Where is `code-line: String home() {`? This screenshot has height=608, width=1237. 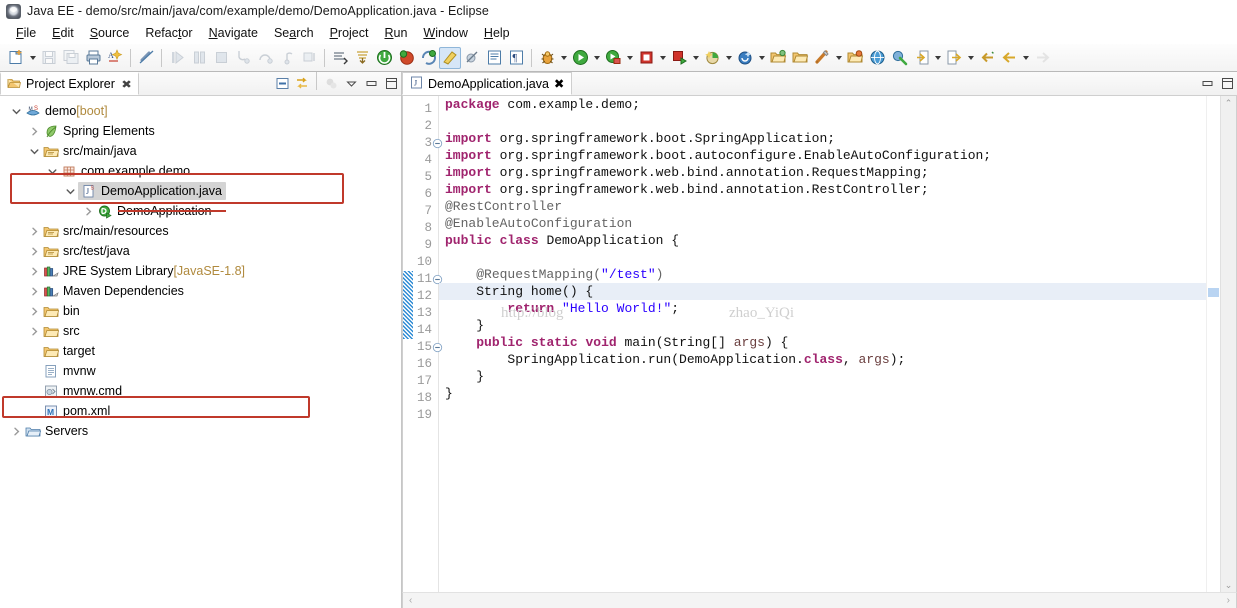
code-line: String home() { is located at coordinates (822, 291).